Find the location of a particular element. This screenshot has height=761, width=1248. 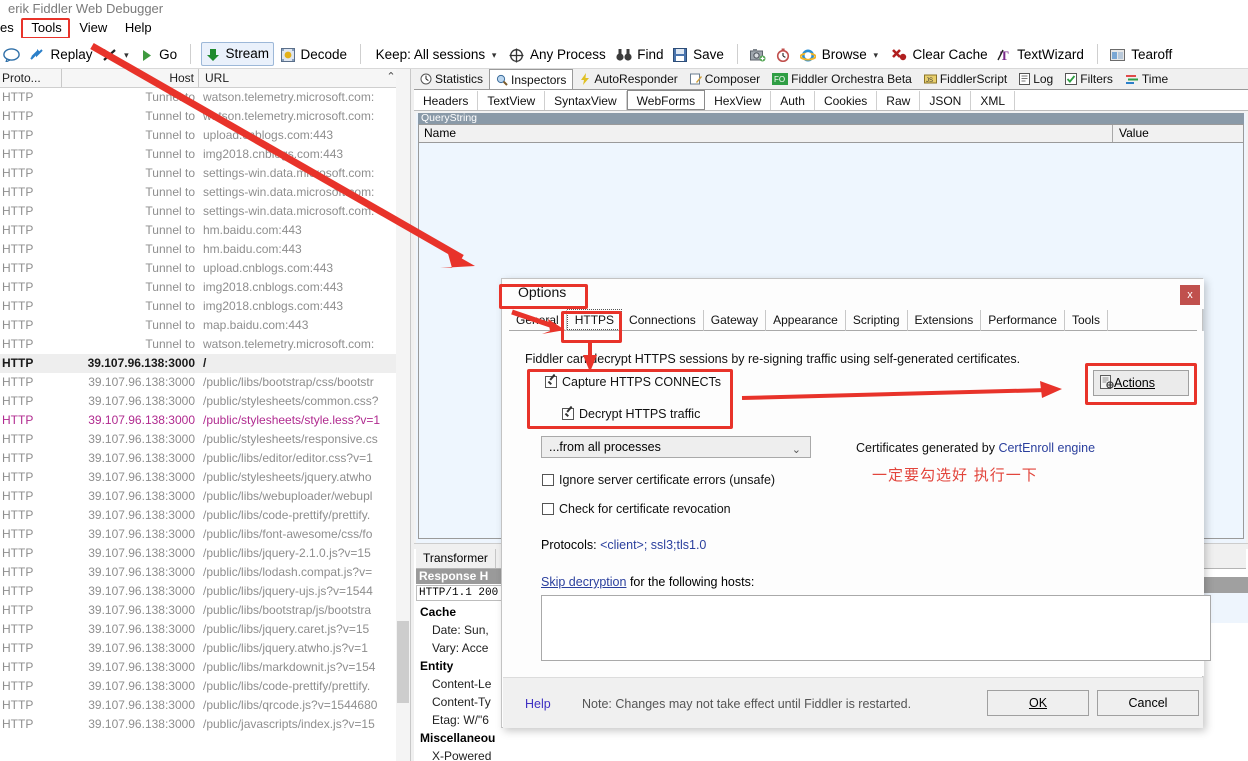

dialog-tab-tools: Tools is located at coordinates (1086, 320).